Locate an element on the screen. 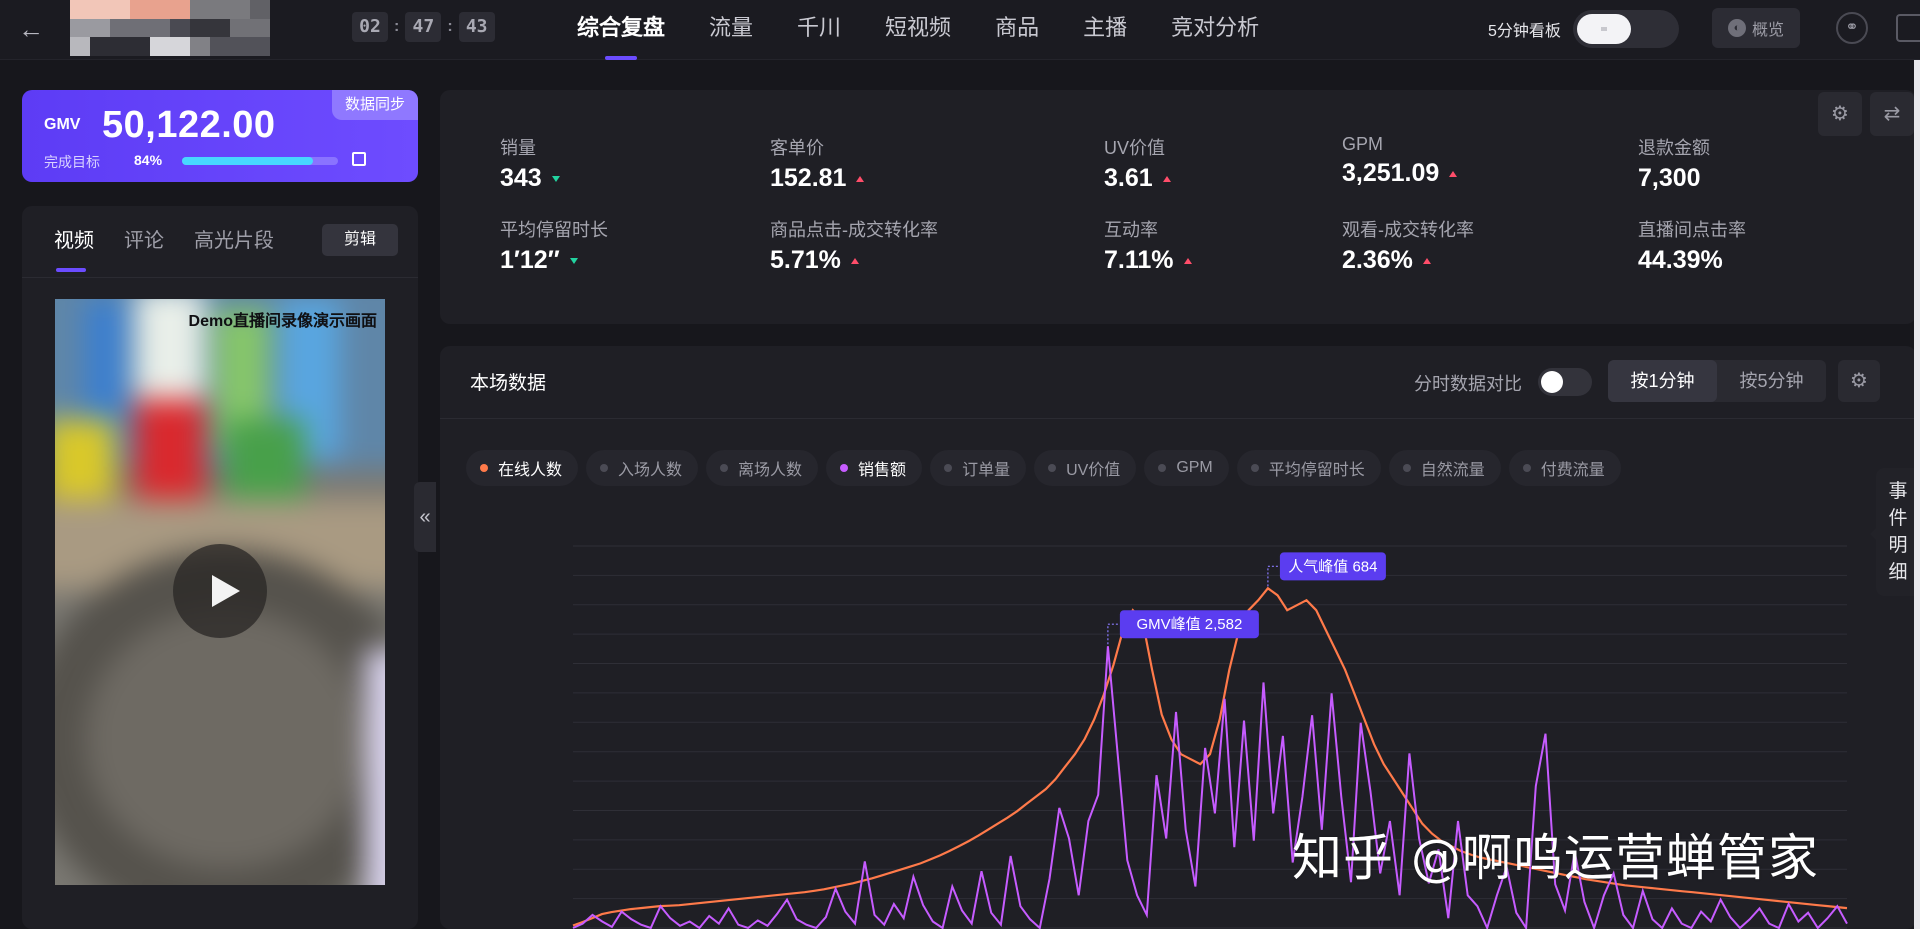 The image size is (1920, 929). compare-label: 分时数据对比 is located at coordinates (1468, 384).